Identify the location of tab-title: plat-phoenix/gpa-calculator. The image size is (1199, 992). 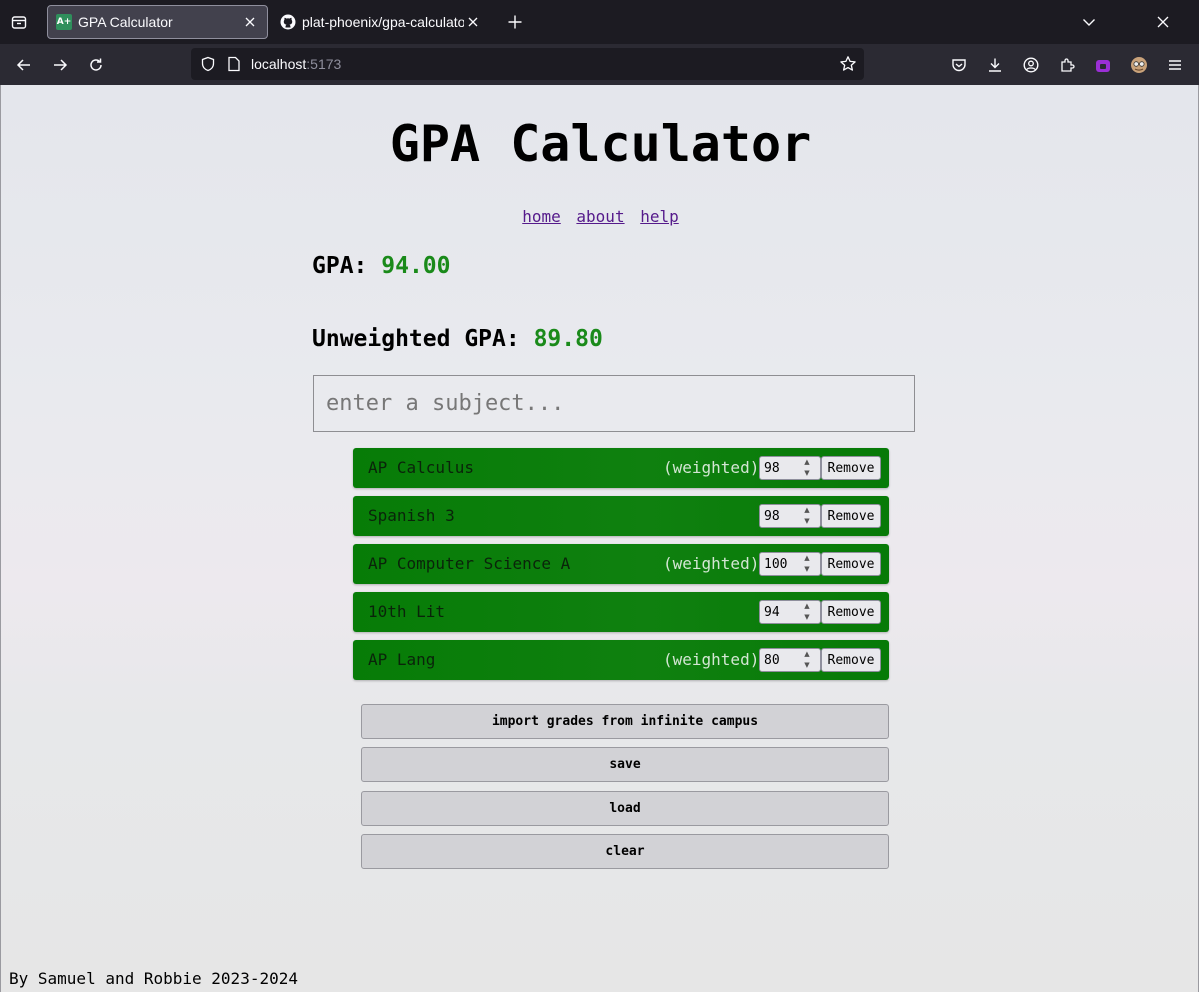
(383, 22).